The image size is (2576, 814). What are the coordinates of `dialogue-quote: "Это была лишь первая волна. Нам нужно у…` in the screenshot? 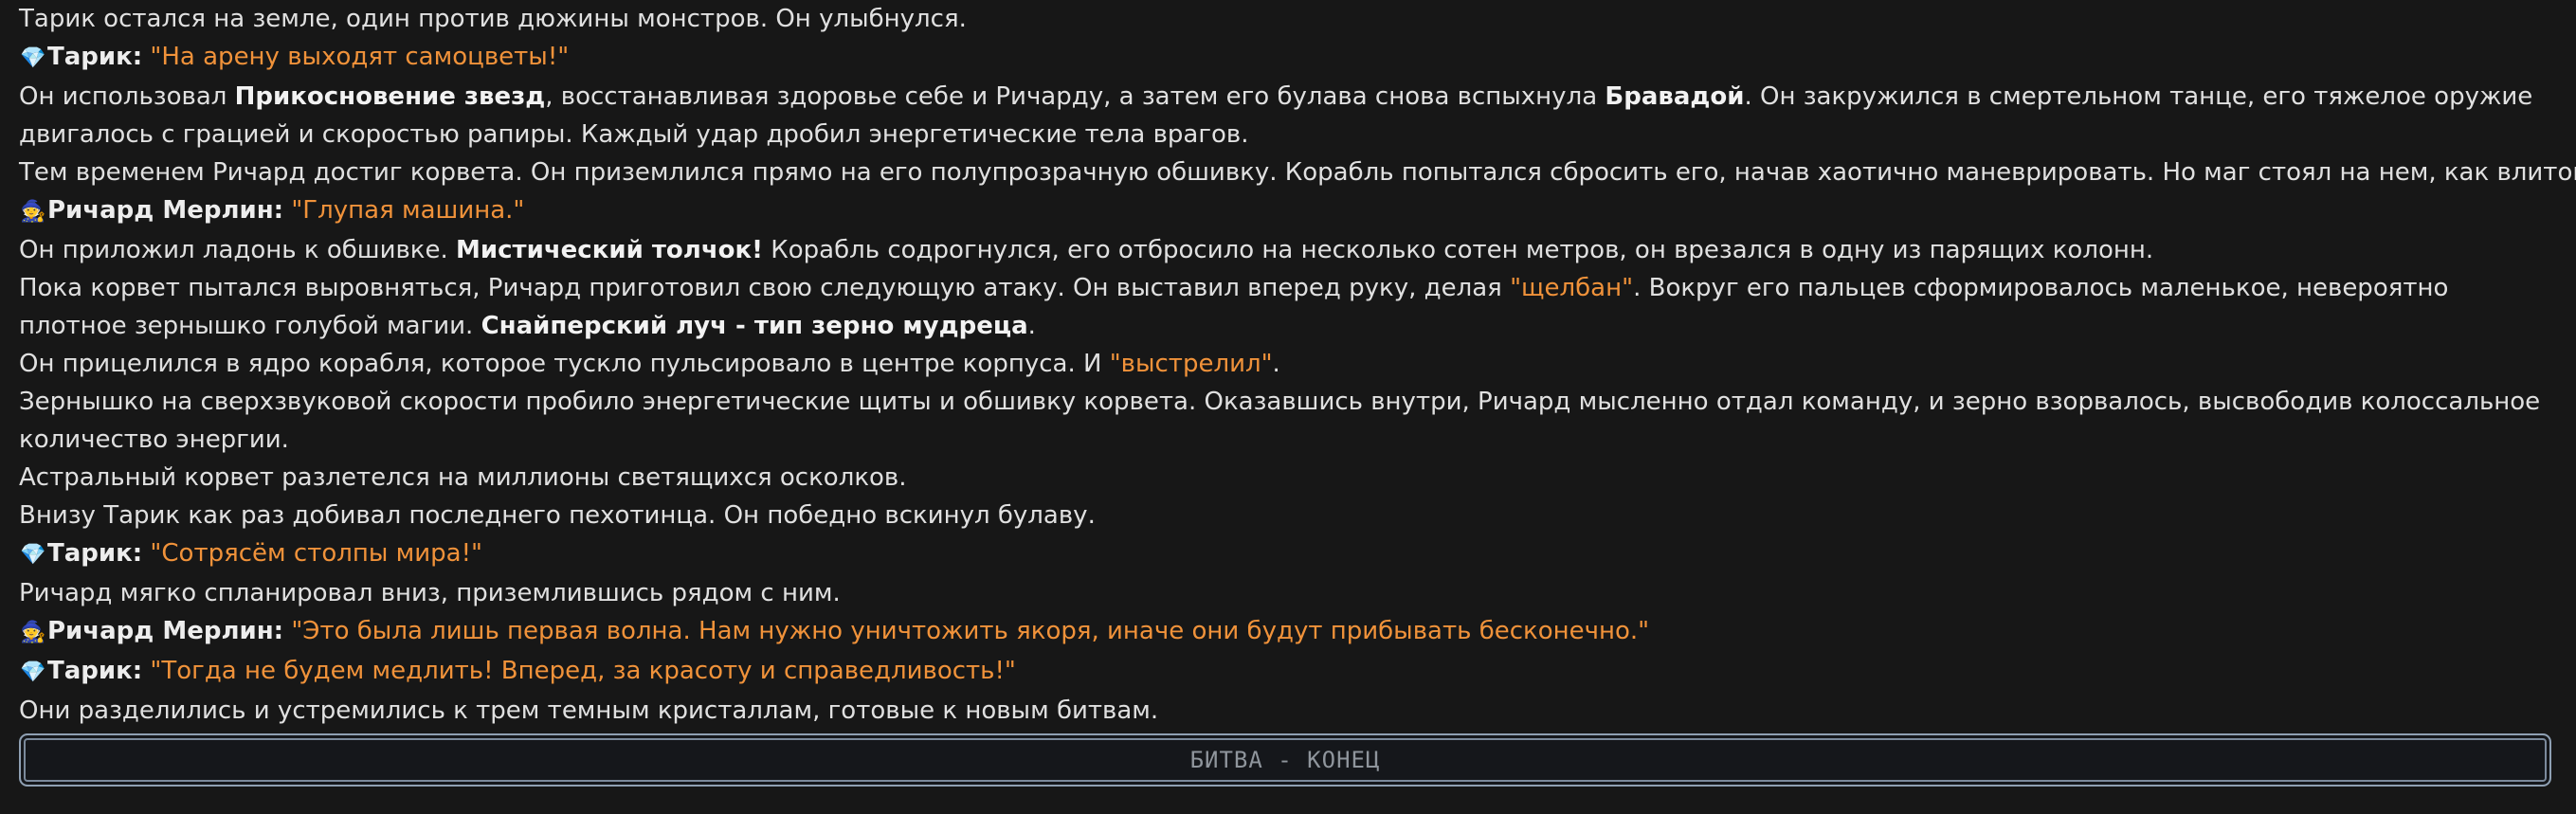 It's located at (970, 631).